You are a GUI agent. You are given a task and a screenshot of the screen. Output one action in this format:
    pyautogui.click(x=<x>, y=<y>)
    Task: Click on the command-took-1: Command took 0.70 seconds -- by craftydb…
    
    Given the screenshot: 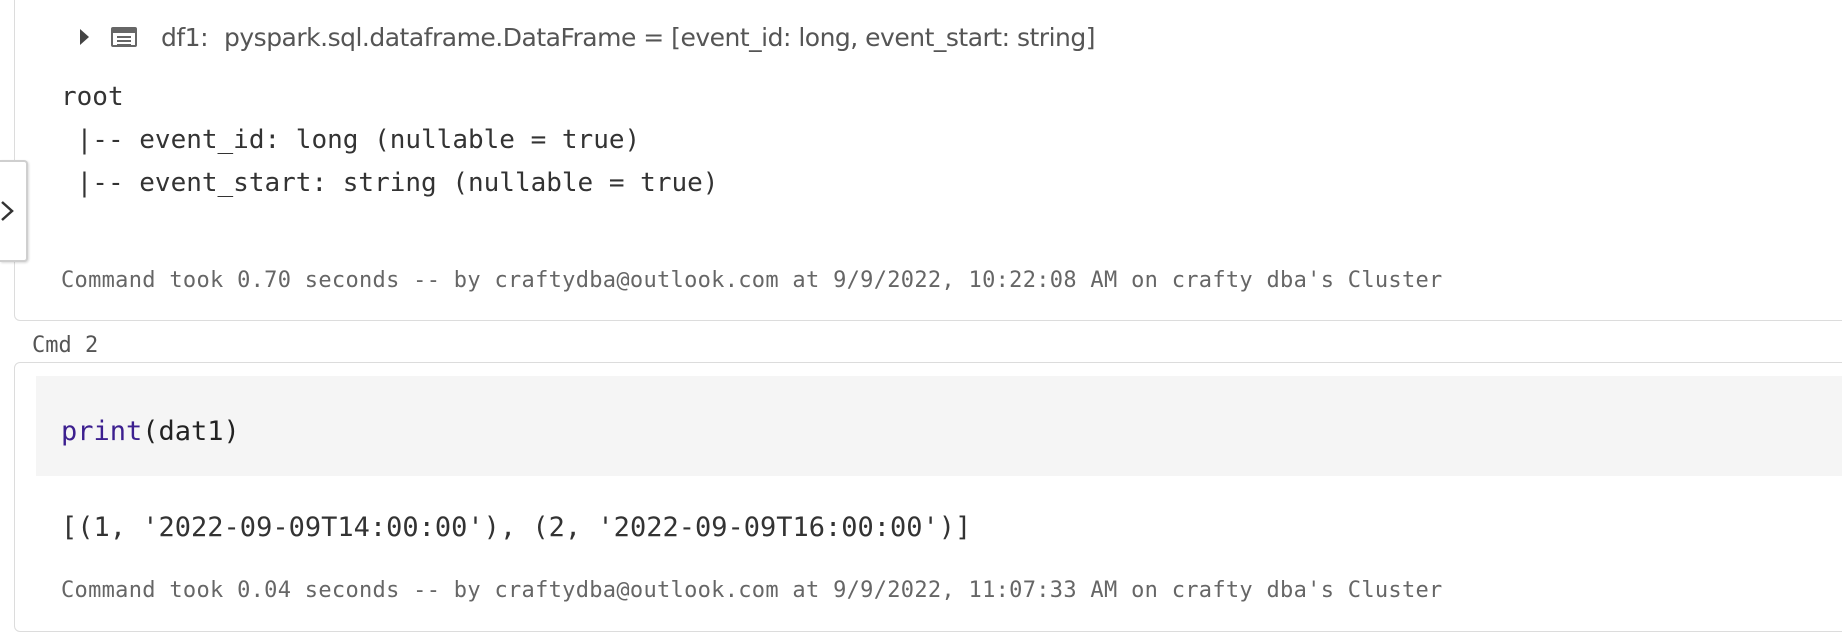 What is the action you would take?
    pyautogui.click(x=752, y=280)
    